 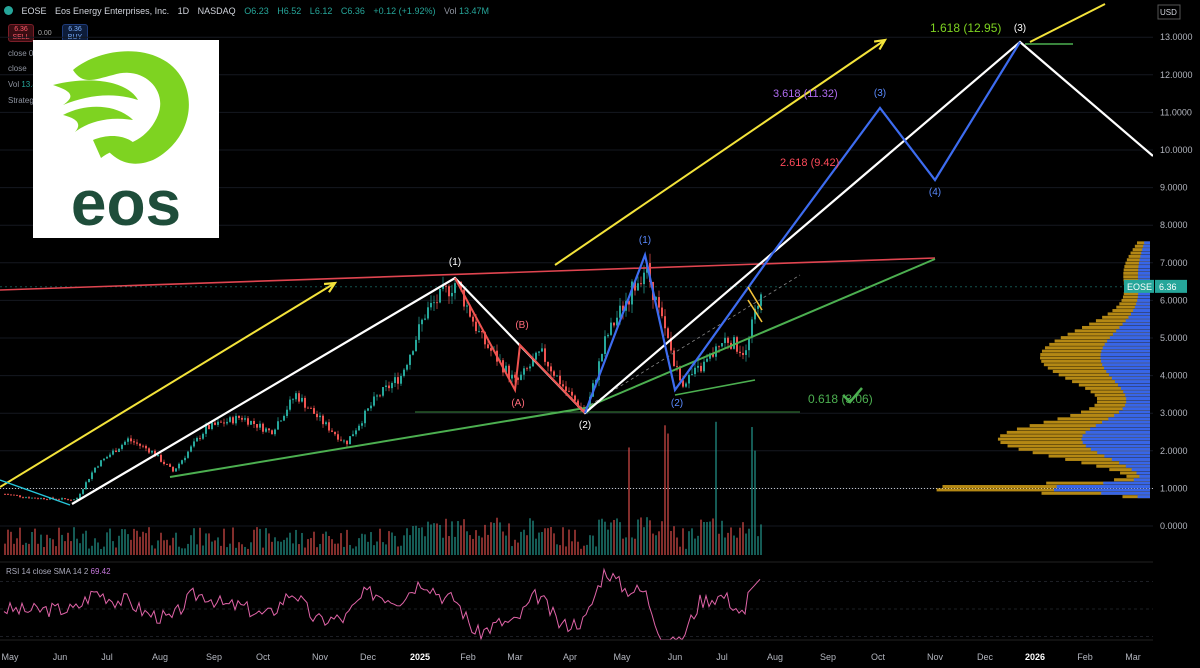 I want to click on time-tick-label: May, so click(x=10, y=657).